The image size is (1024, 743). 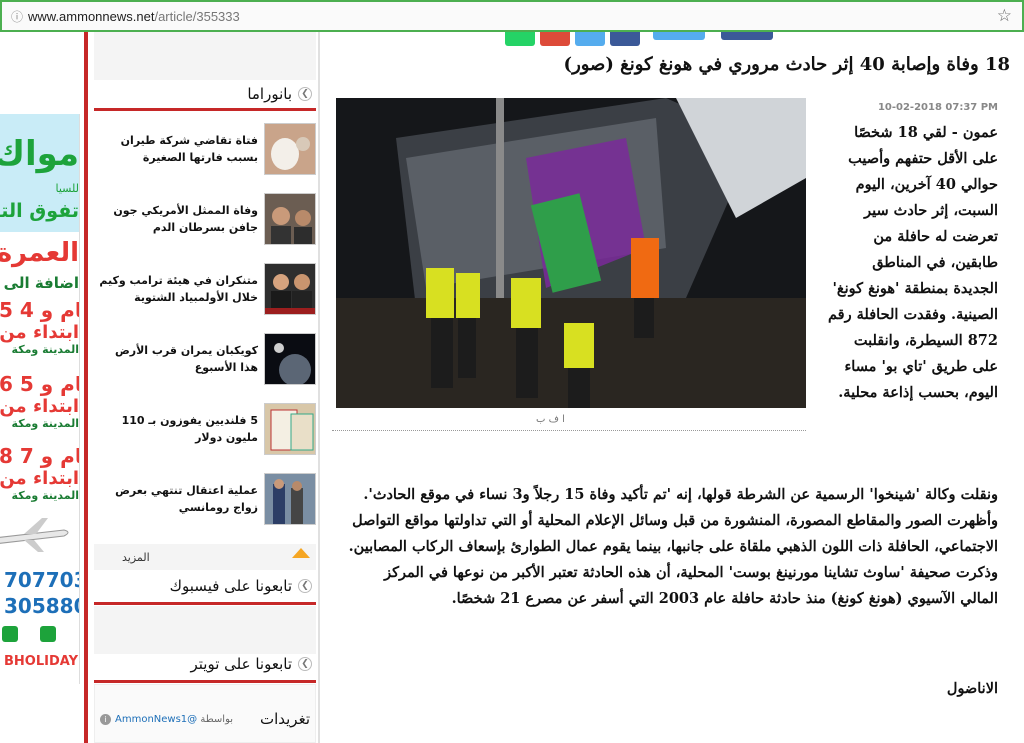 I want to click on article-source: الاناضول, so click(x=972, y=688).